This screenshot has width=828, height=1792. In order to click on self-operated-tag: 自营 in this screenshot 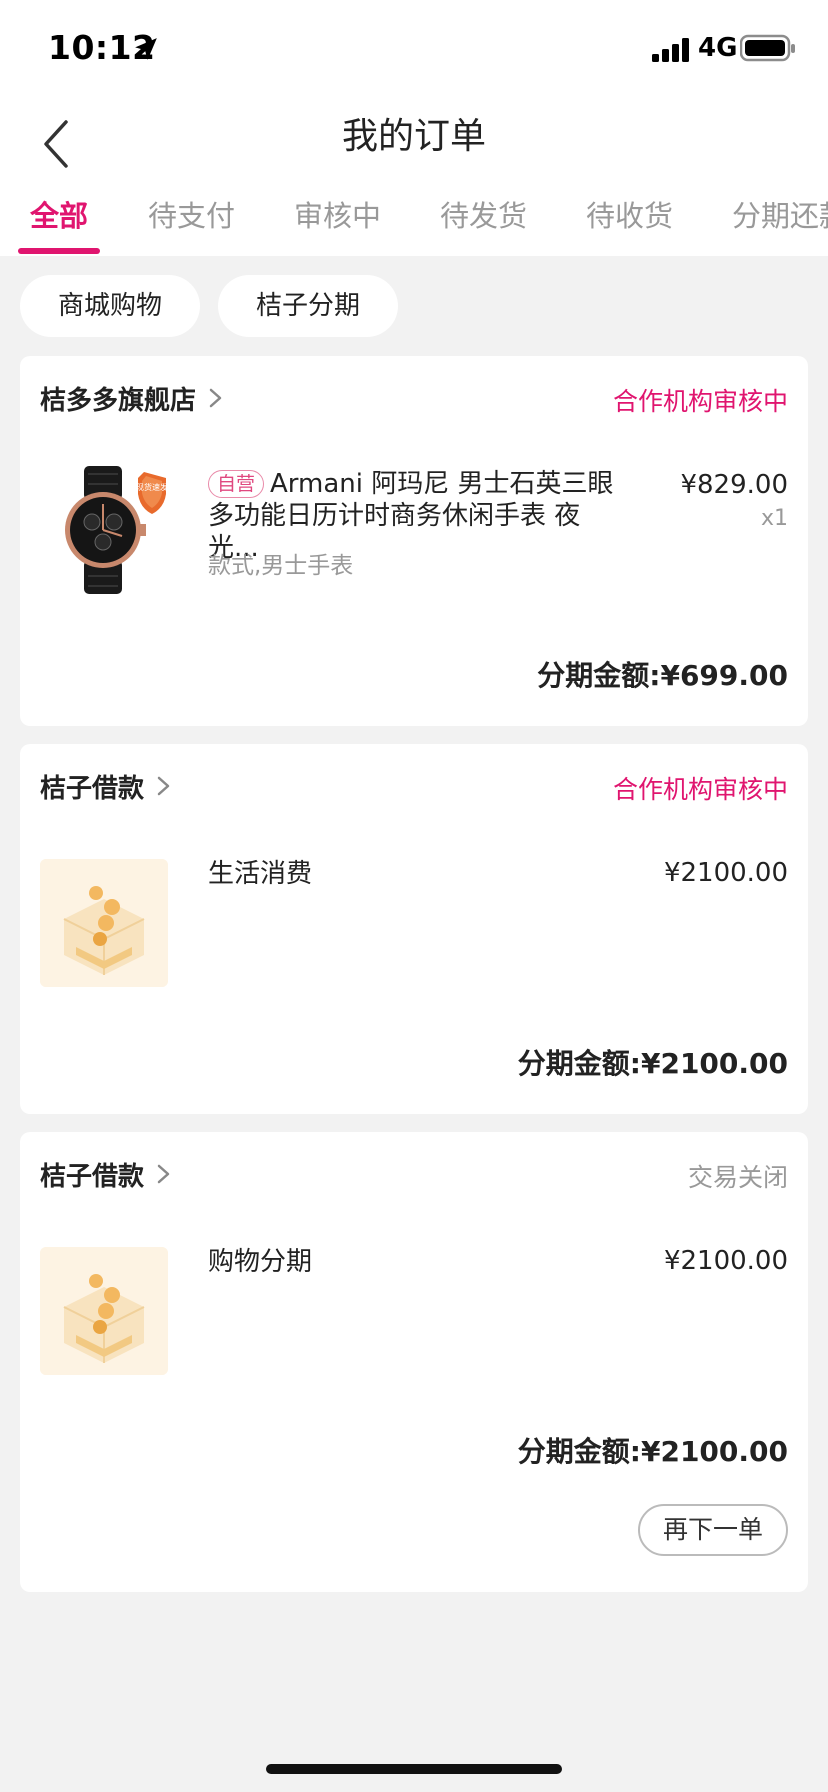, I will do `click(236, 484)`.